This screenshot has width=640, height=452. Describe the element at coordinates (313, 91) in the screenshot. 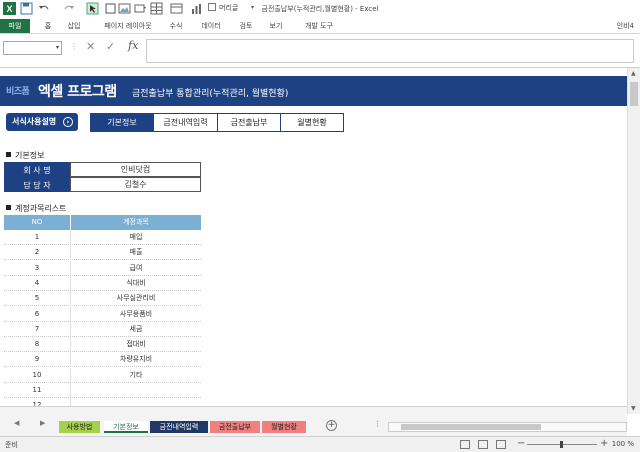

I see `program-banner: 비즈폼 엑셀 프로그램 금전출납부 통합관리(누적관리, 월별현황)` at that location.